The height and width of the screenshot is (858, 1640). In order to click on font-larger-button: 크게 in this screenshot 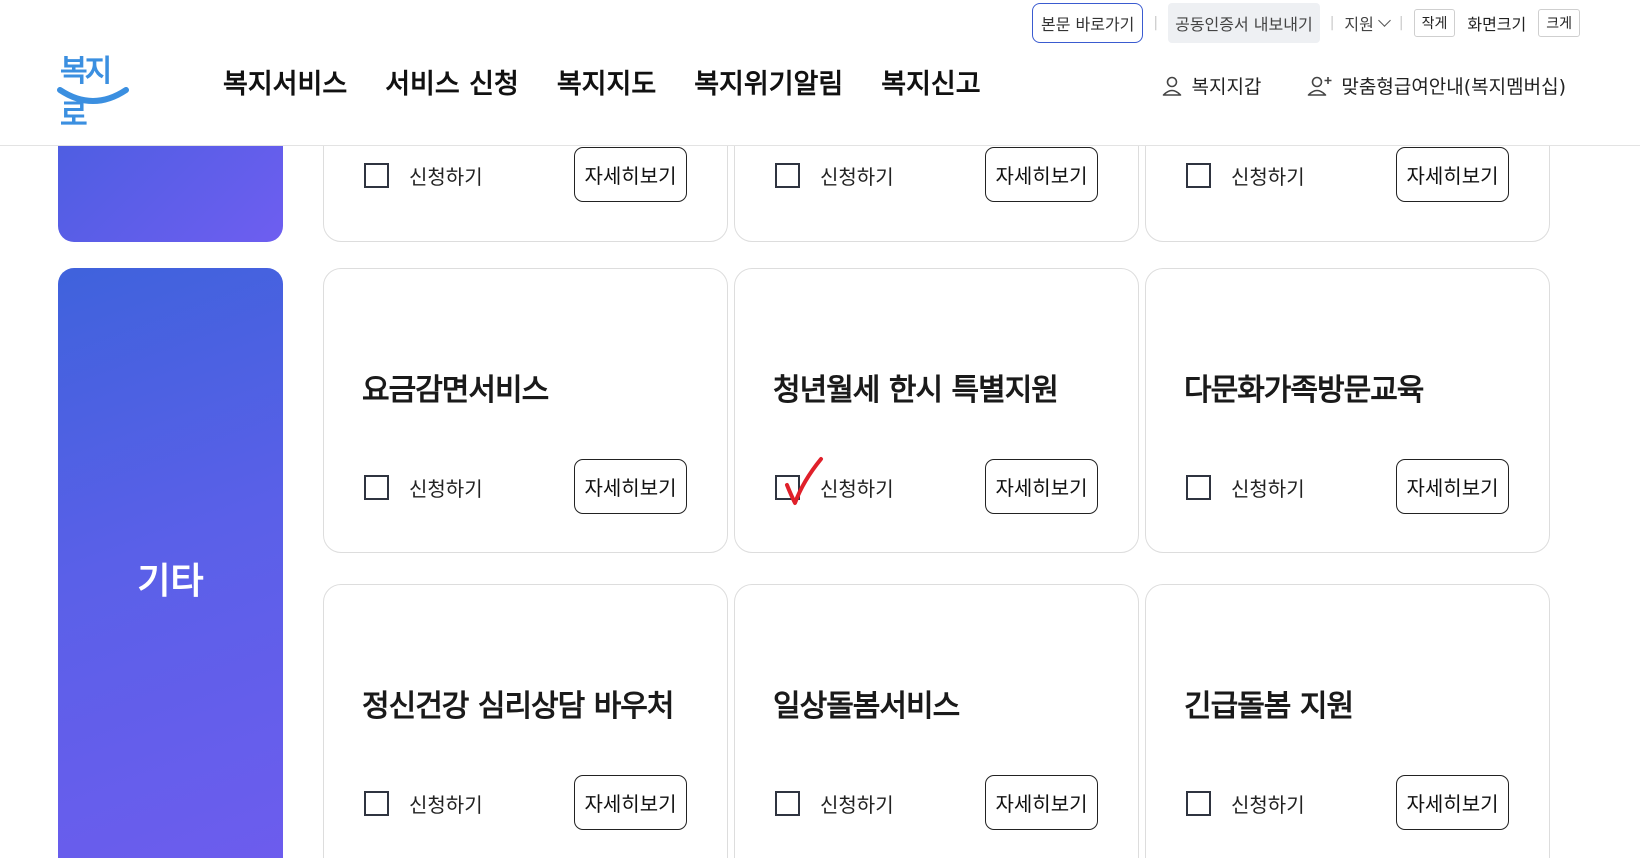, I will do `click(1559, 23)`.